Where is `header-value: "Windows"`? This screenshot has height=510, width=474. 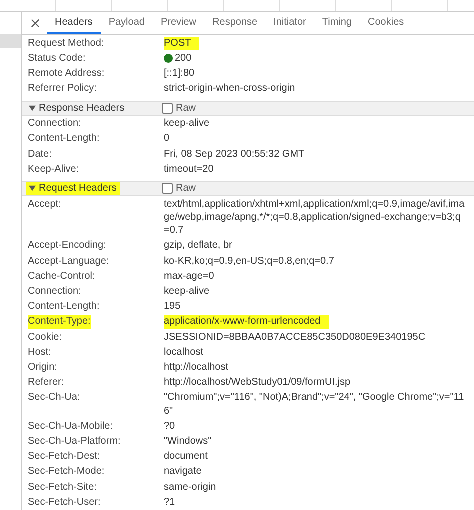 header-value: "Windows" is located at coordinates (188, 441).